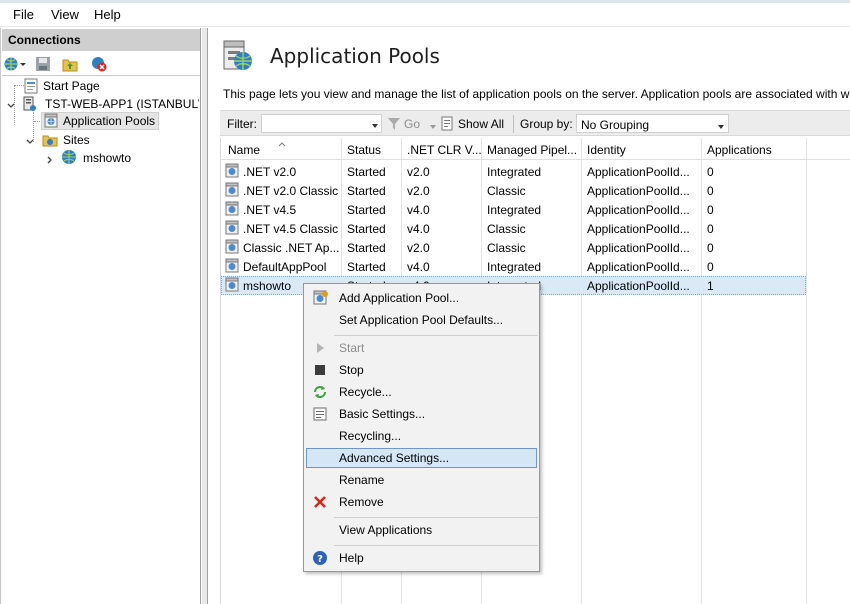  What do you see at coordinates (107, 158) in the screenshot?
I see `tree-label: mshowto` at bounding box center [107, 158].